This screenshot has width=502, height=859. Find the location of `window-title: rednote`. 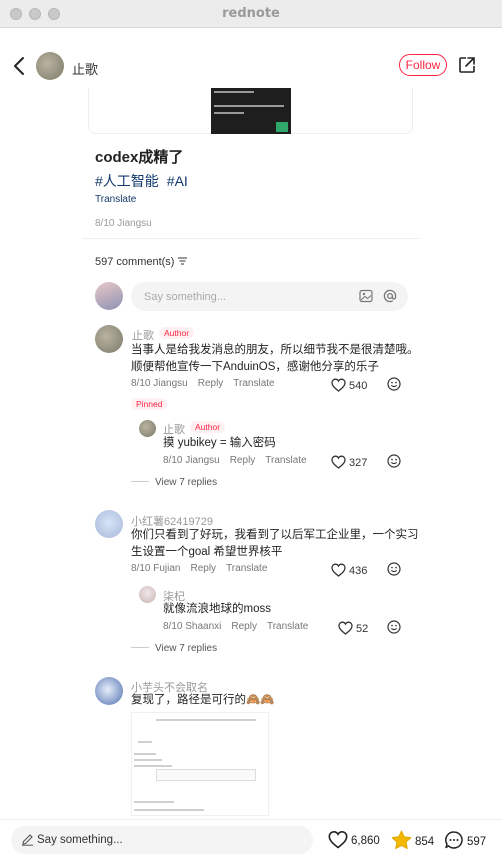

window-title: rednote is located at coordinates (251, 13).